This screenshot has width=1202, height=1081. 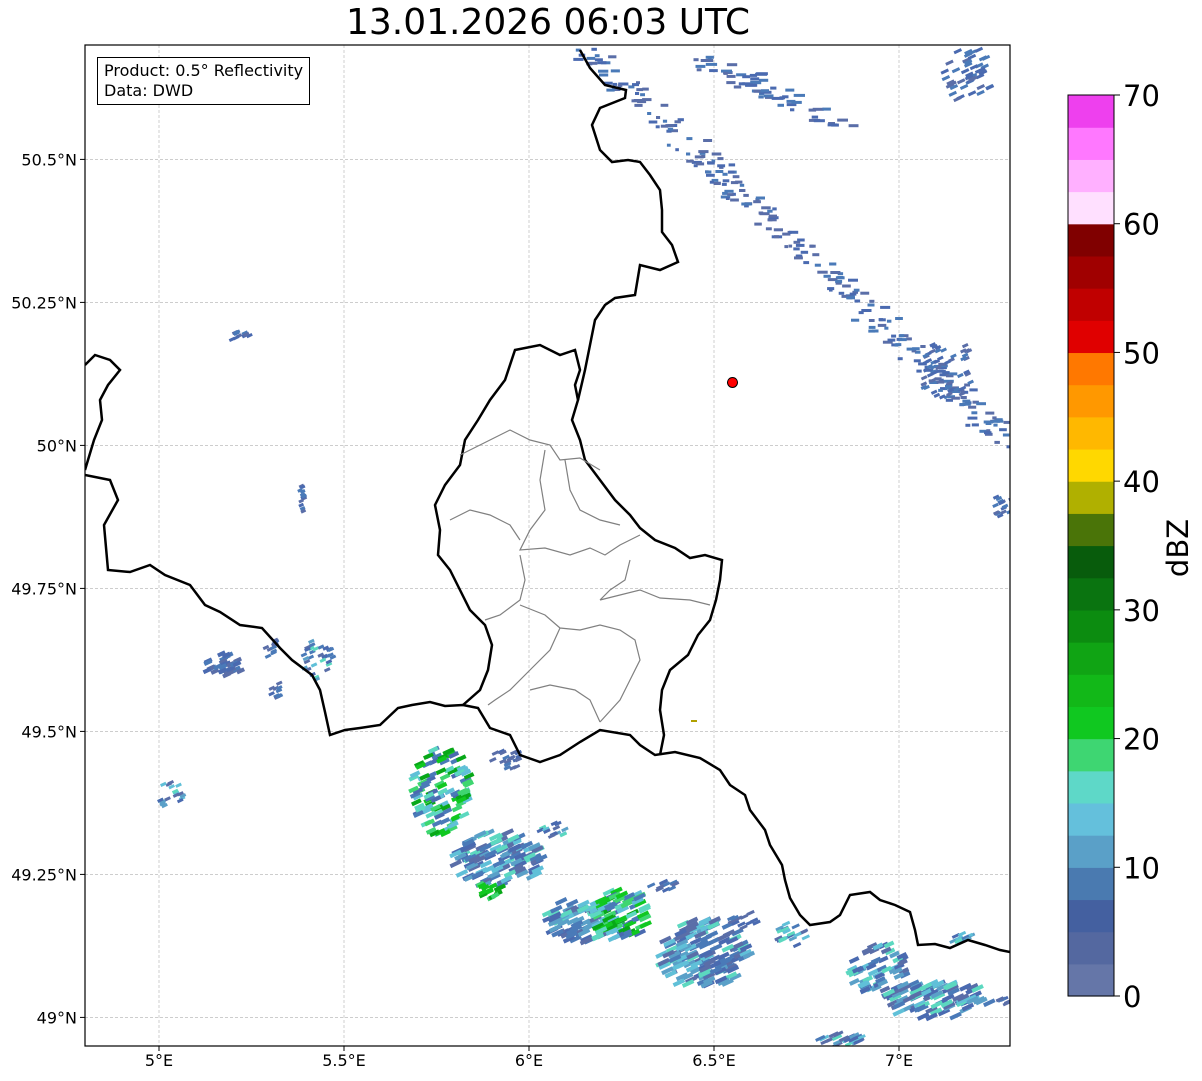 I want to click on colorbar-tick-label: 30, so click(x=1141, y=611).